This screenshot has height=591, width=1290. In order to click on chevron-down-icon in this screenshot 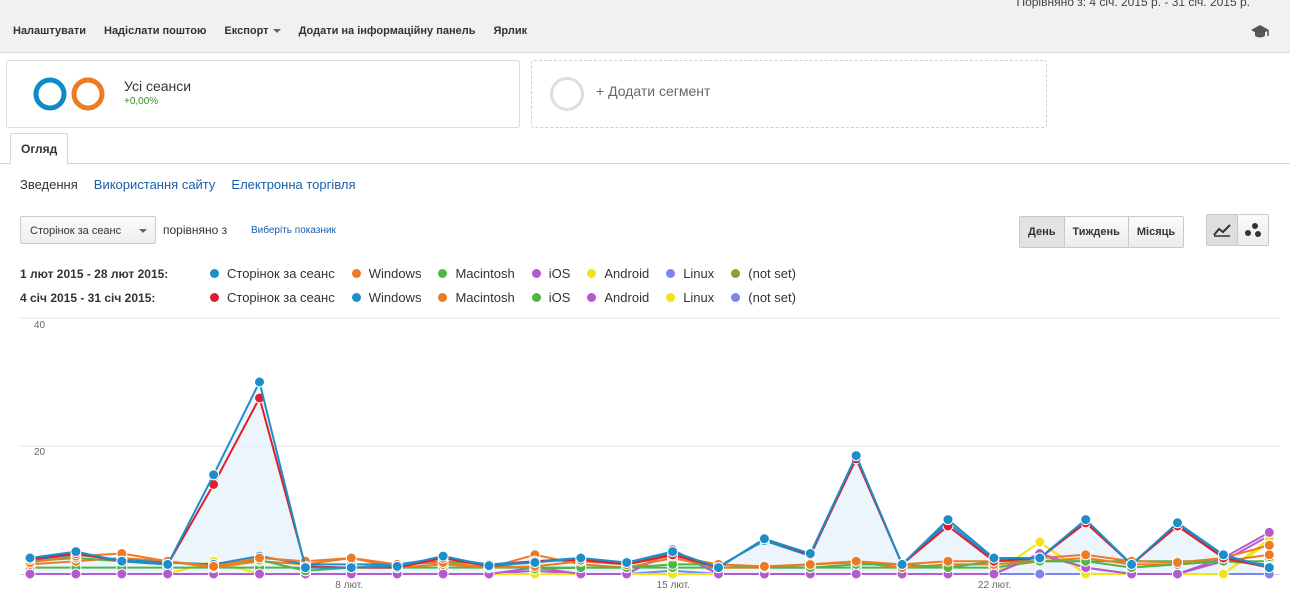, I will do `click(276, 31)`.